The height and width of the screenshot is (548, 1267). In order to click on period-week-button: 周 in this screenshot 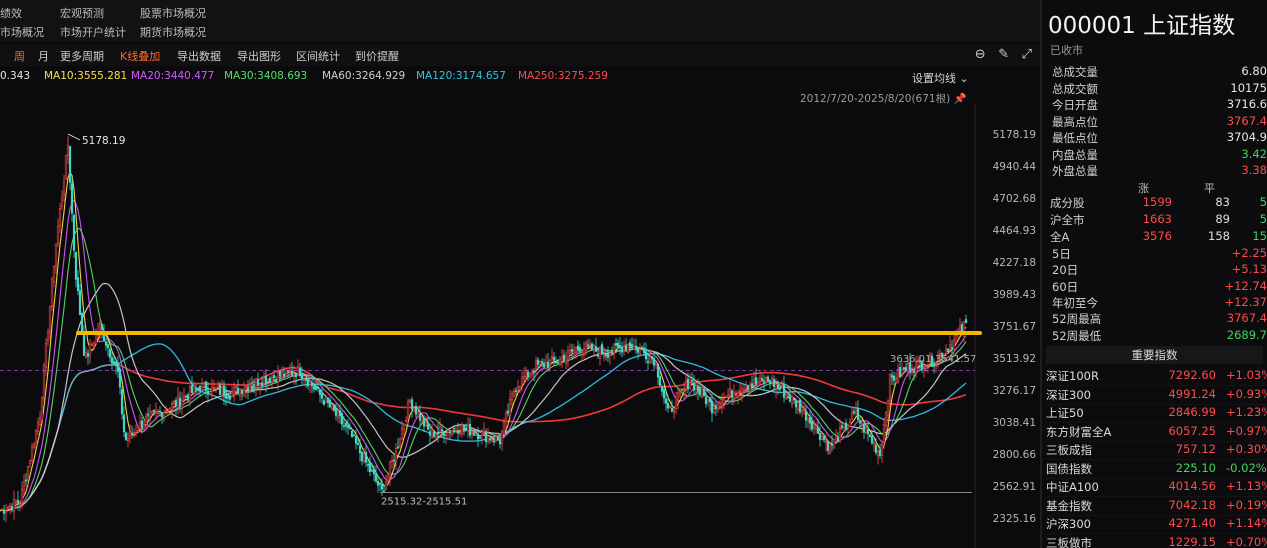, I will do `click(19, 56)`.